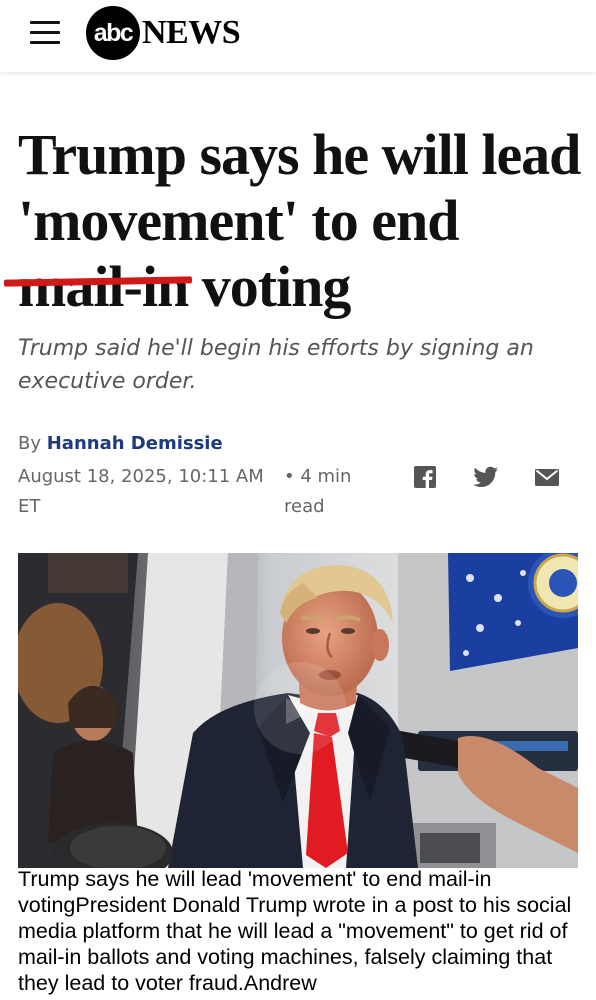  I want to click on abc-logo-circle: abc, so click(113, 33).